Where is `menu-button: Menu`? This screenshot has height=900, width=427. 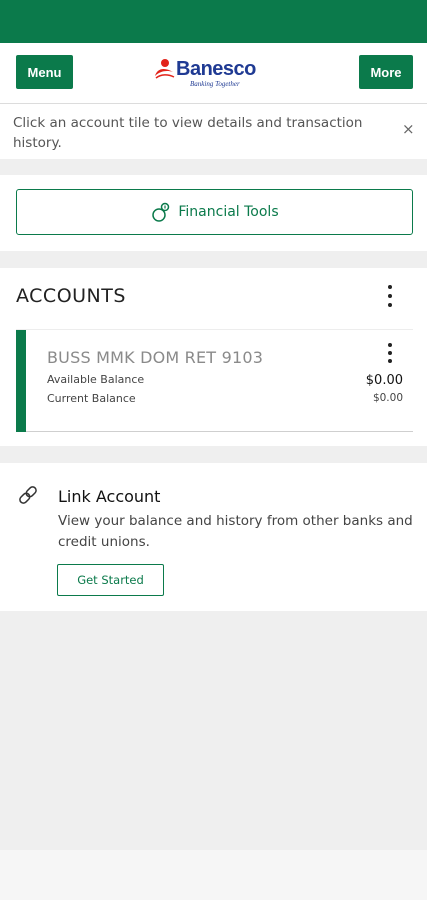
menu-button: Menu is located at coordinates (44, 72).